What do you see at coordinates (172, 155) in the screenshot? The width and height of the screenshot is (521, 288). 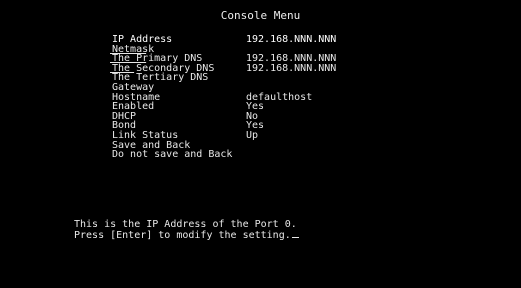 I see `menu-item-label: Do not save and Back` at bounding box center [172, 155].